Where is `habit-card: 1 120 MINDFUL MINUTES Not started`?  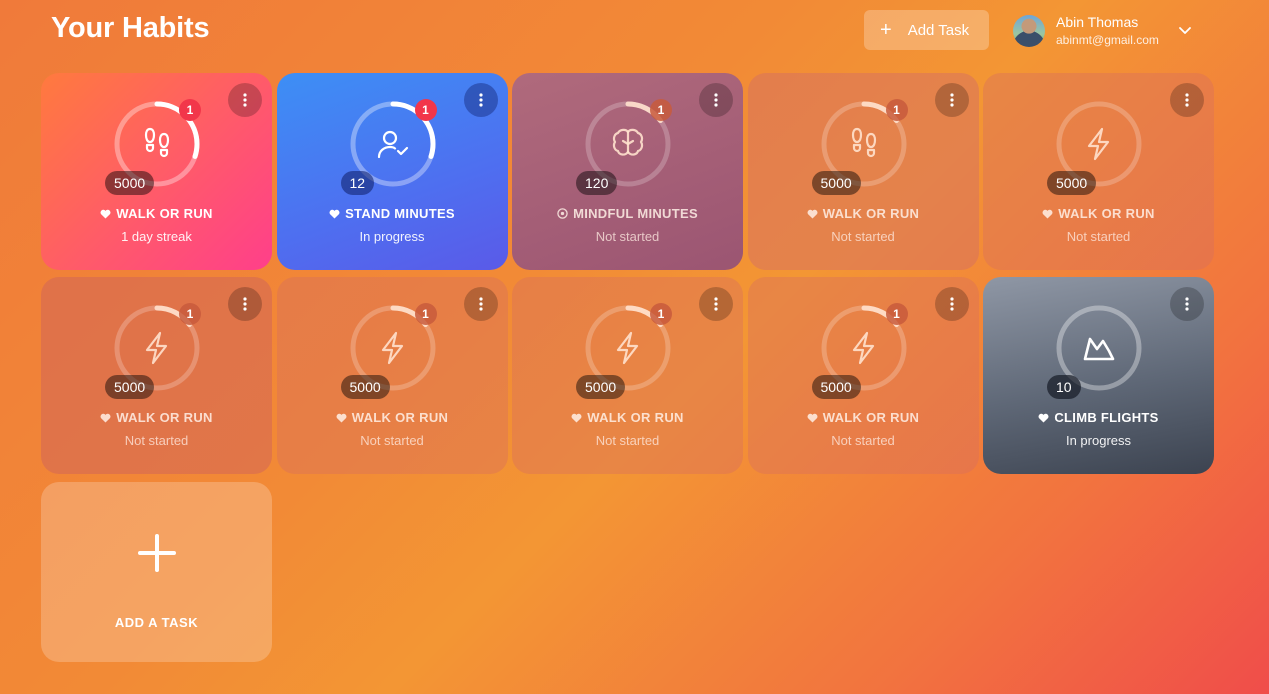
habit-card: 1 120 MINDFUL MINUTES Not started is located at coordinates (627, 171).